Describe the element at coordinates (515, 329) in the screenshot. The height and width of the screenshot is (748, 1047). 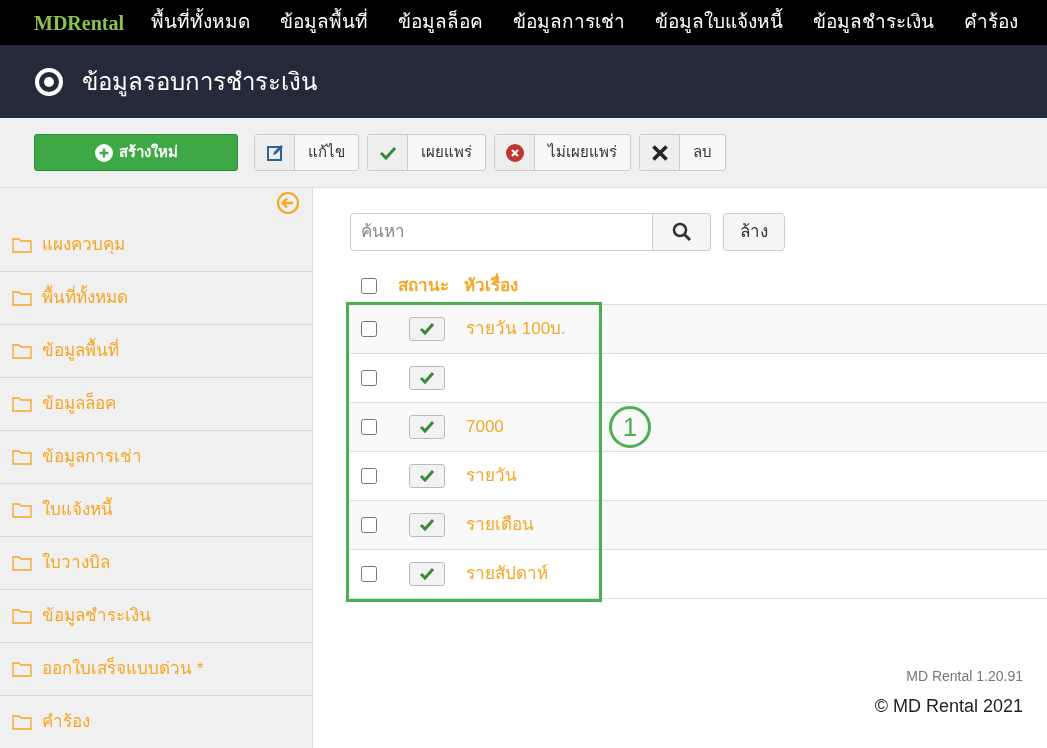
I see `title-link: รายวัน 100บ.` at that location.